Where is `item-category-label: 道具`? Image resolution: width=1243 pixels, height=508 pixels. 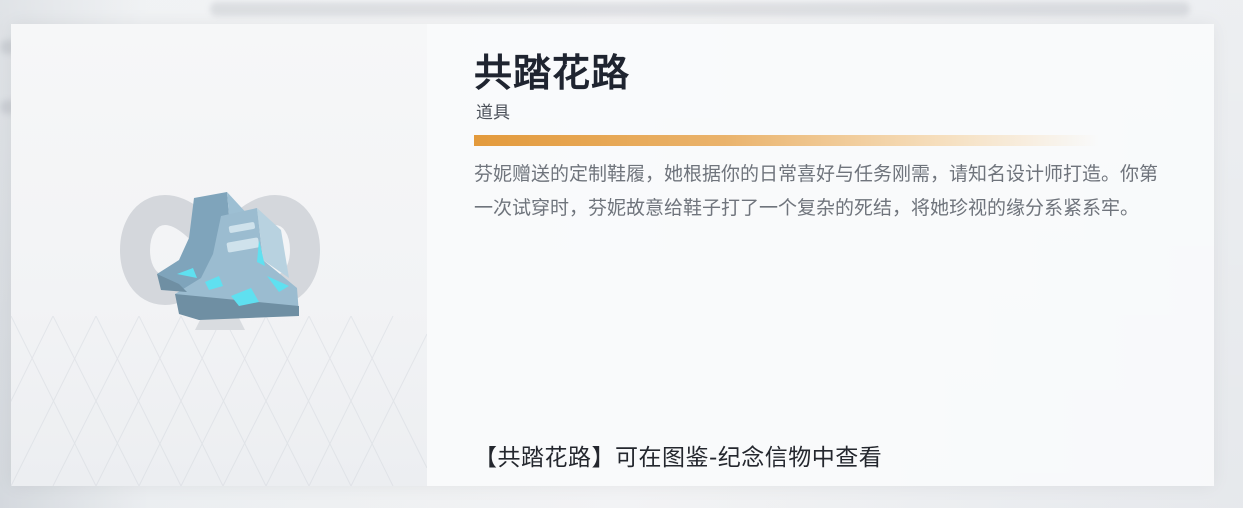
item-category-label: 道具 is located at coordinates (493, 113).